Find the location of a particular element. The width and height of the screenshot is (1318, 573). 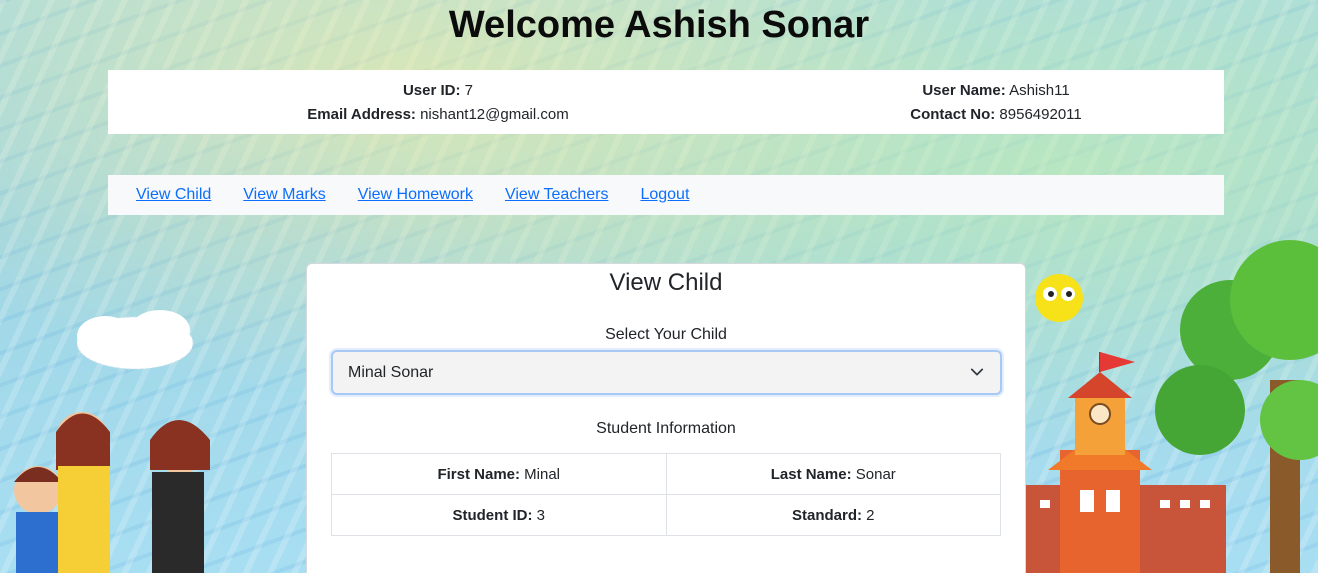

student-id-label: Student ID: is located at coordinates (492, 515).